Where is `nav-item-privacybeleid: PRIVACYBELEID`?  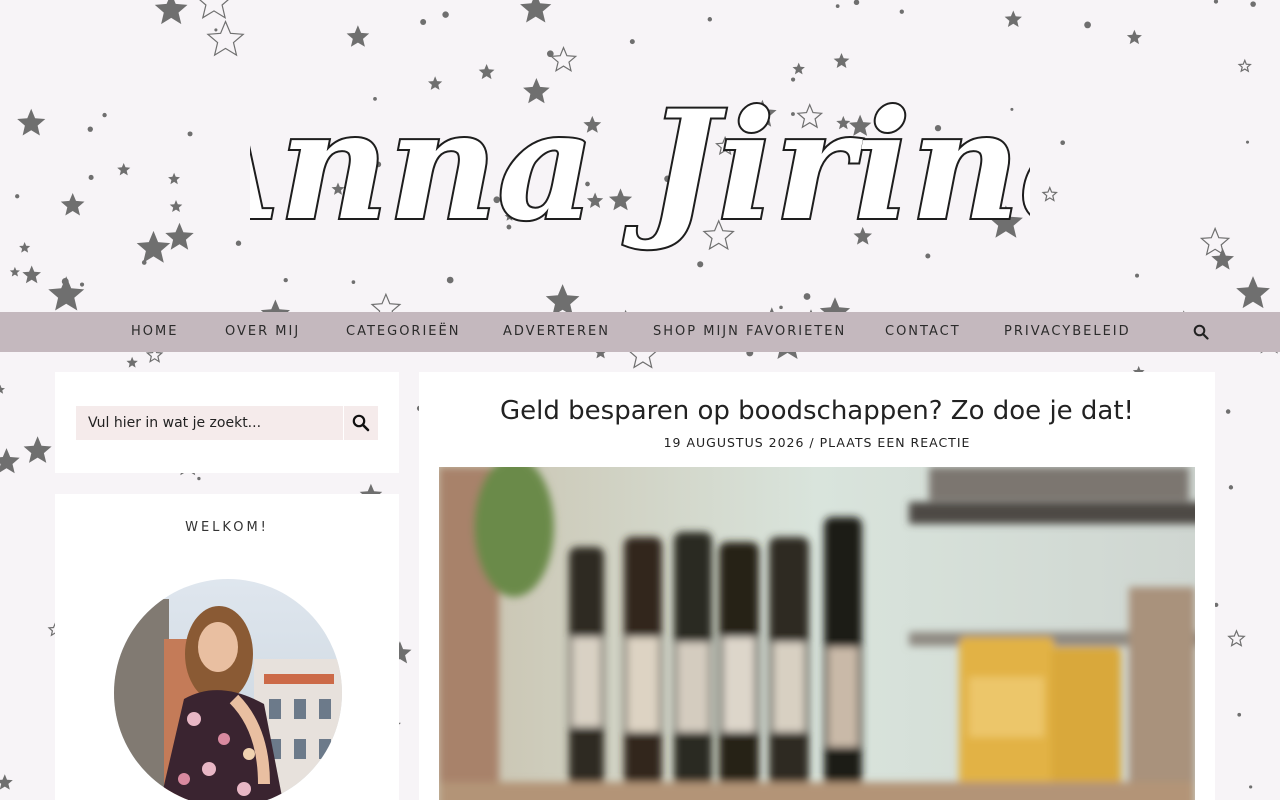 nav-item-privacybeleid: PRIVACYBELEID is located at coordinates (1067, 332).